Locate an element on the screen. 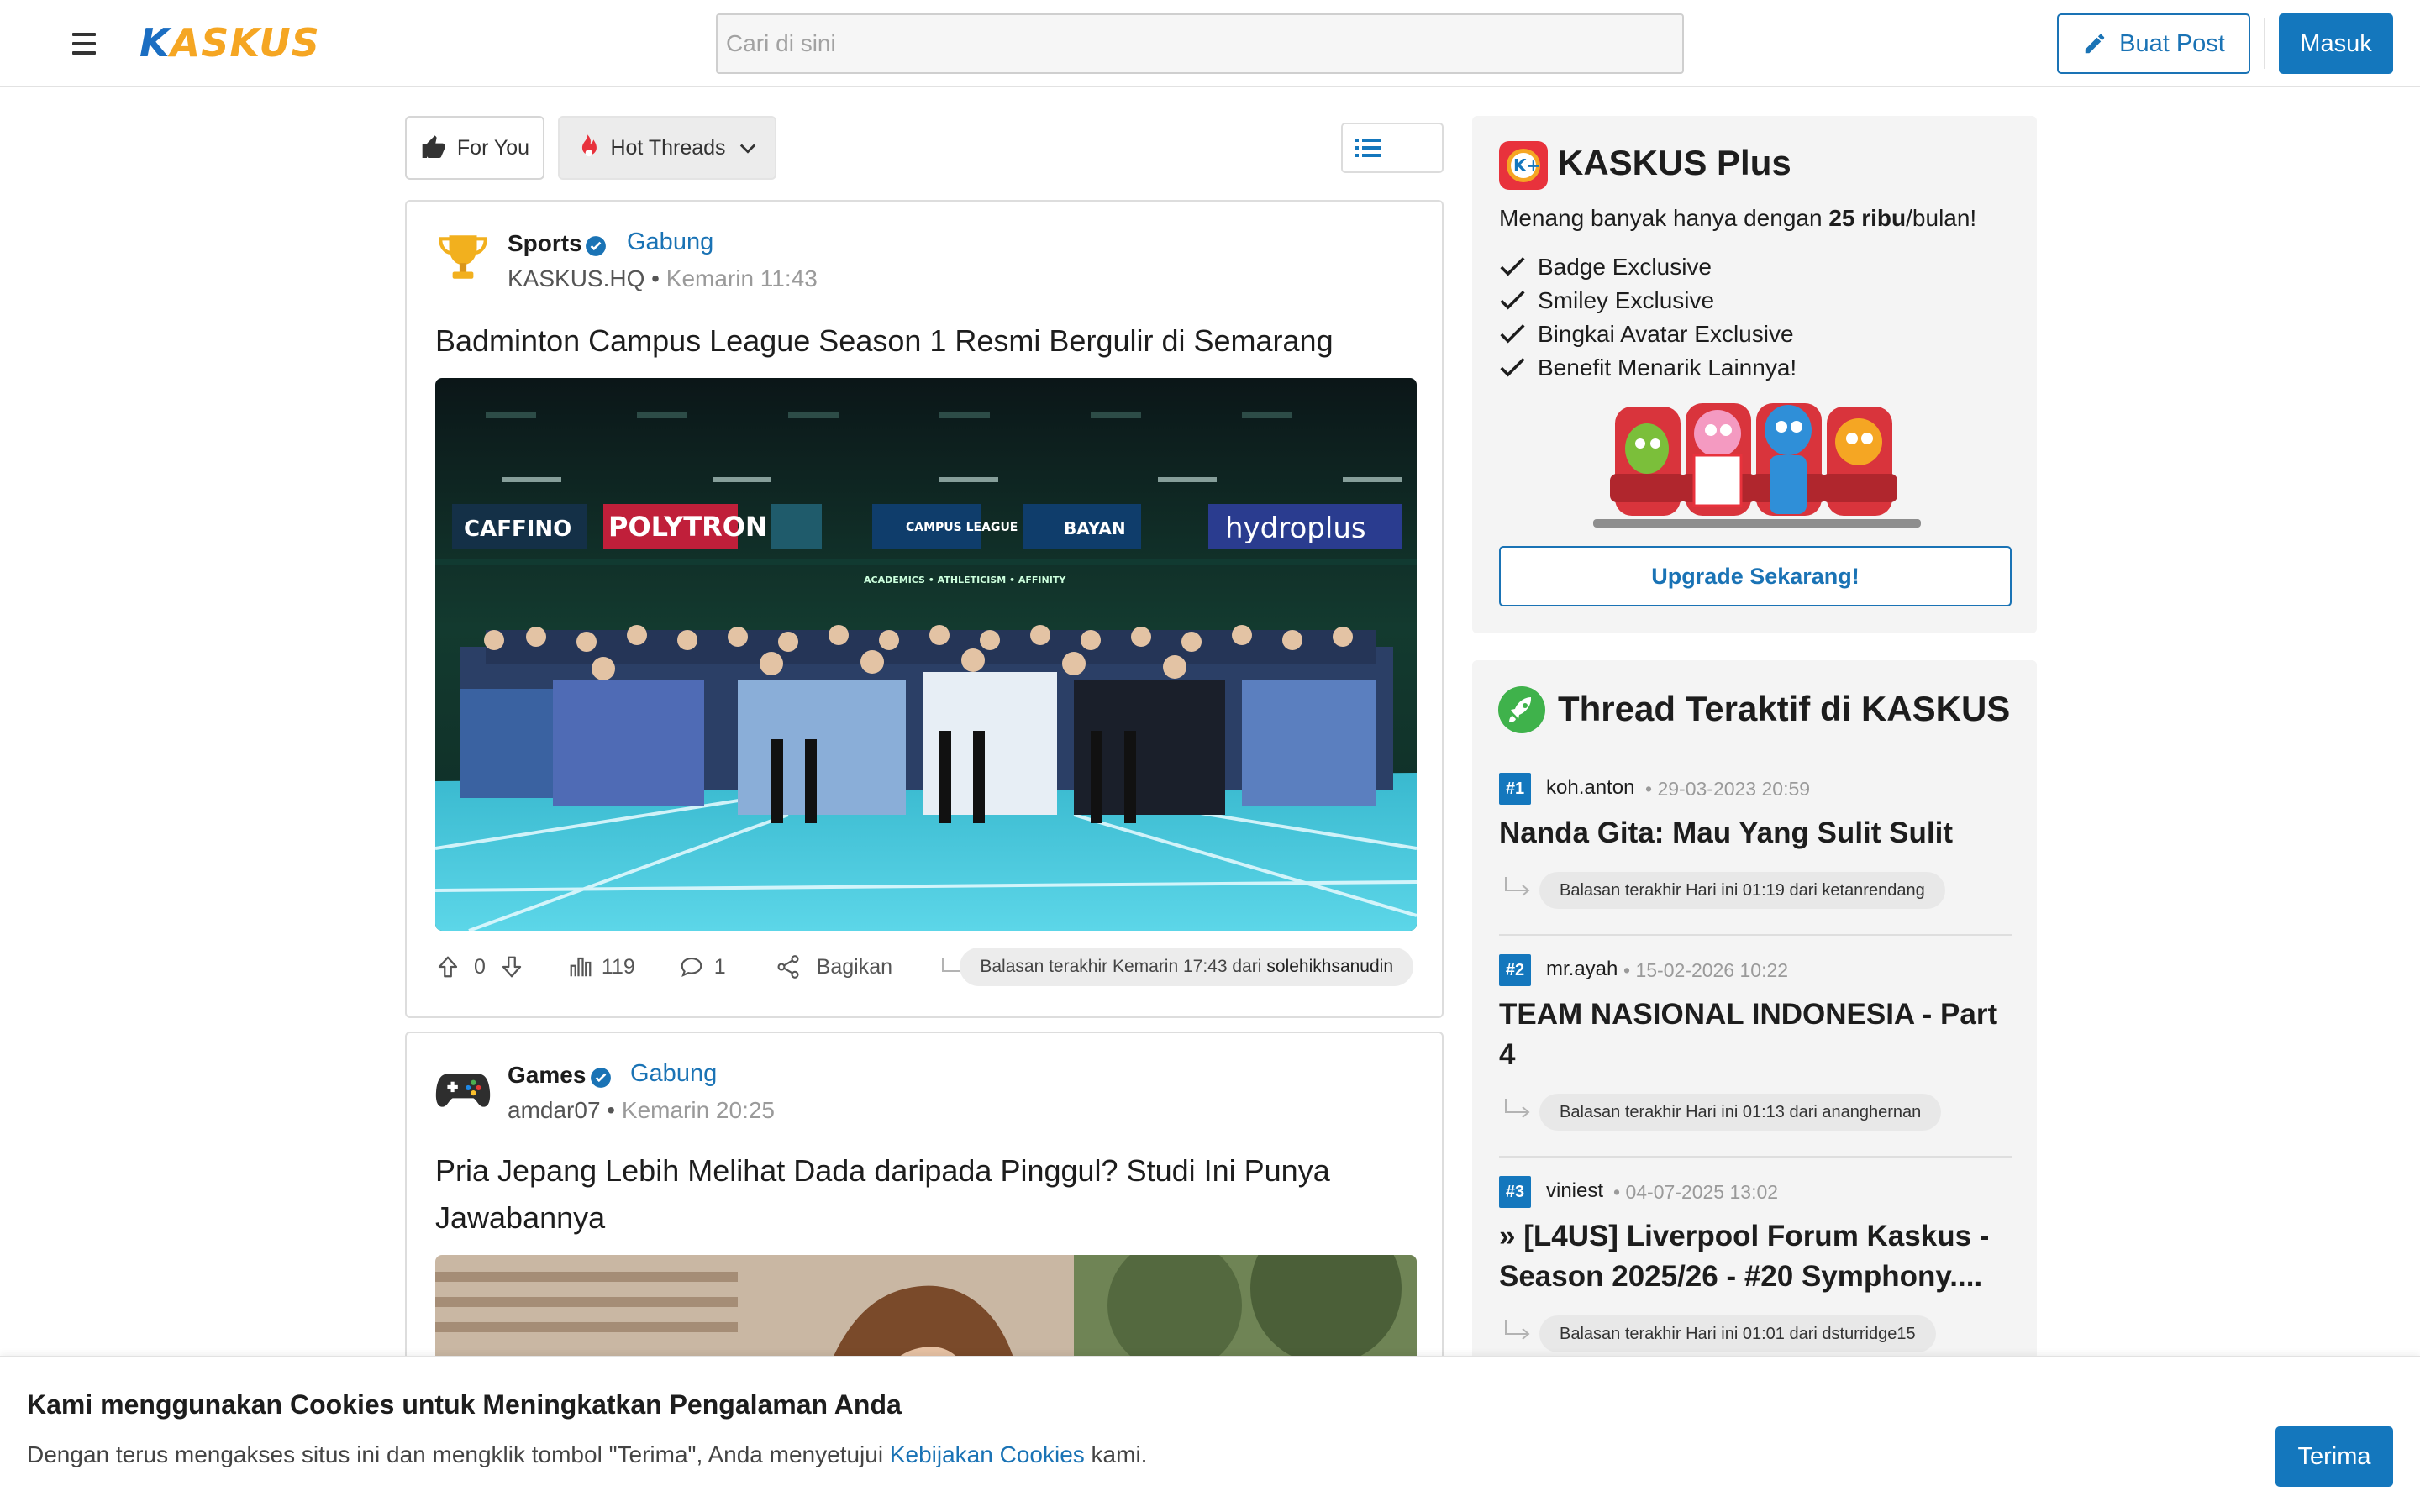  mascot-illustration is located at coordinates (1757, 465).